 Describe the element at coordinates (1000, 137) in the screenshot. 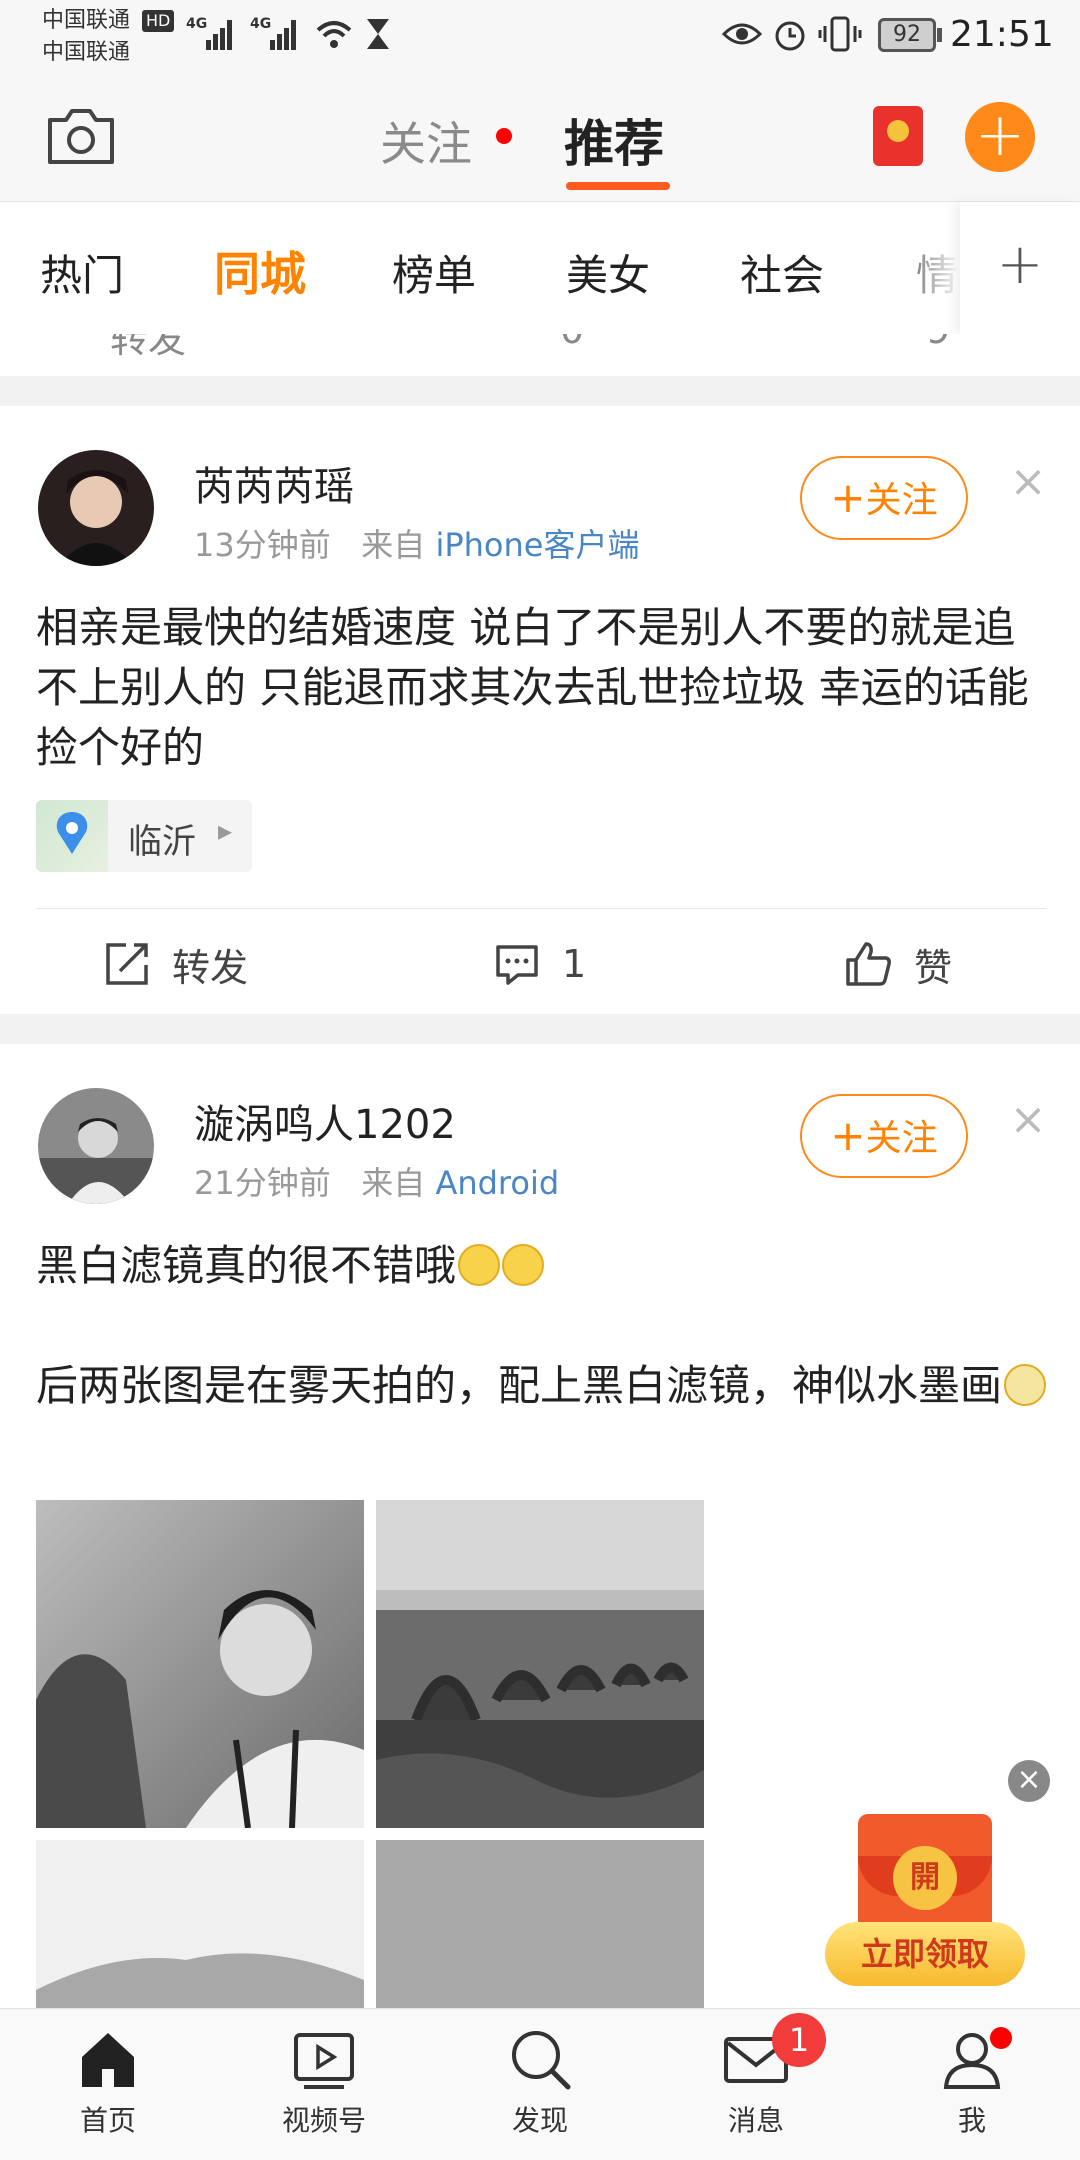

I see `compose-button: +` at that location.